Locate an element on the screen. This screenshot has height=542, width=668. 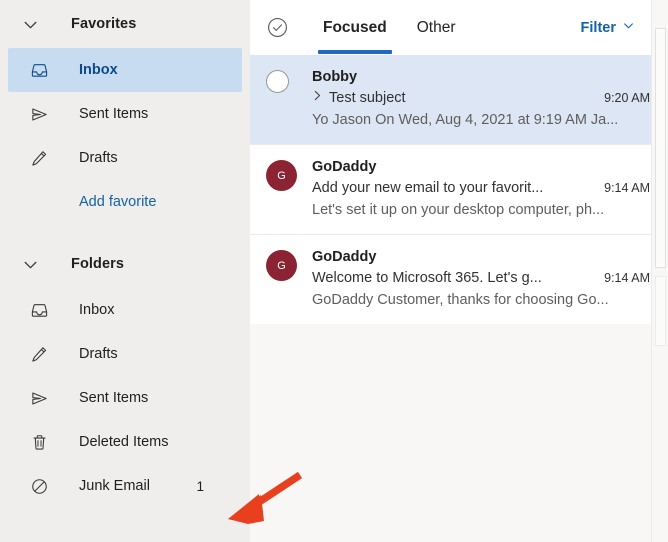
tab-label: Other is located at coordinates (436, 27).